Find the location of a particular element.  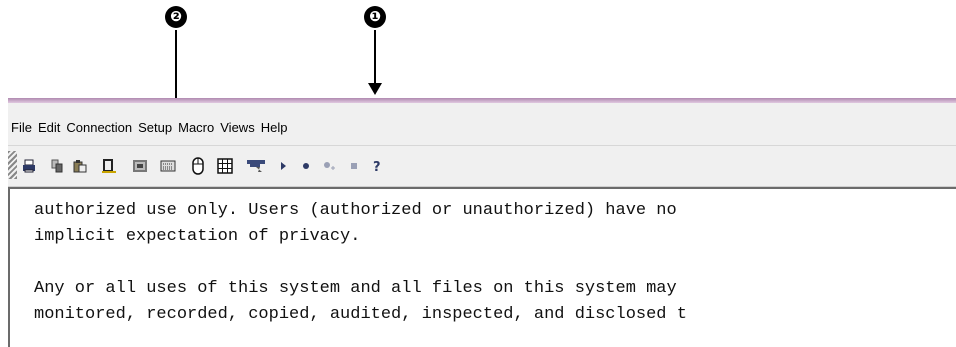

transfer-icon is located at coordinates (256, 166).